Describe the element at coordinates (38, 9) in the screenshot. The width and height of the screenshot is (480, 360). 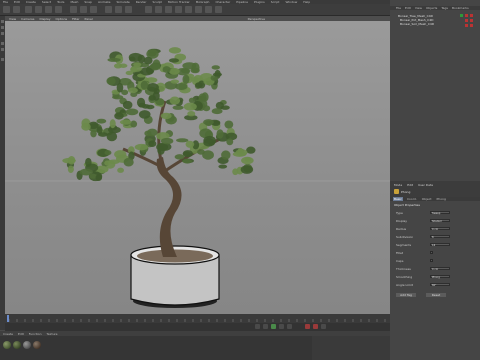
I see `move-icon` at that location.